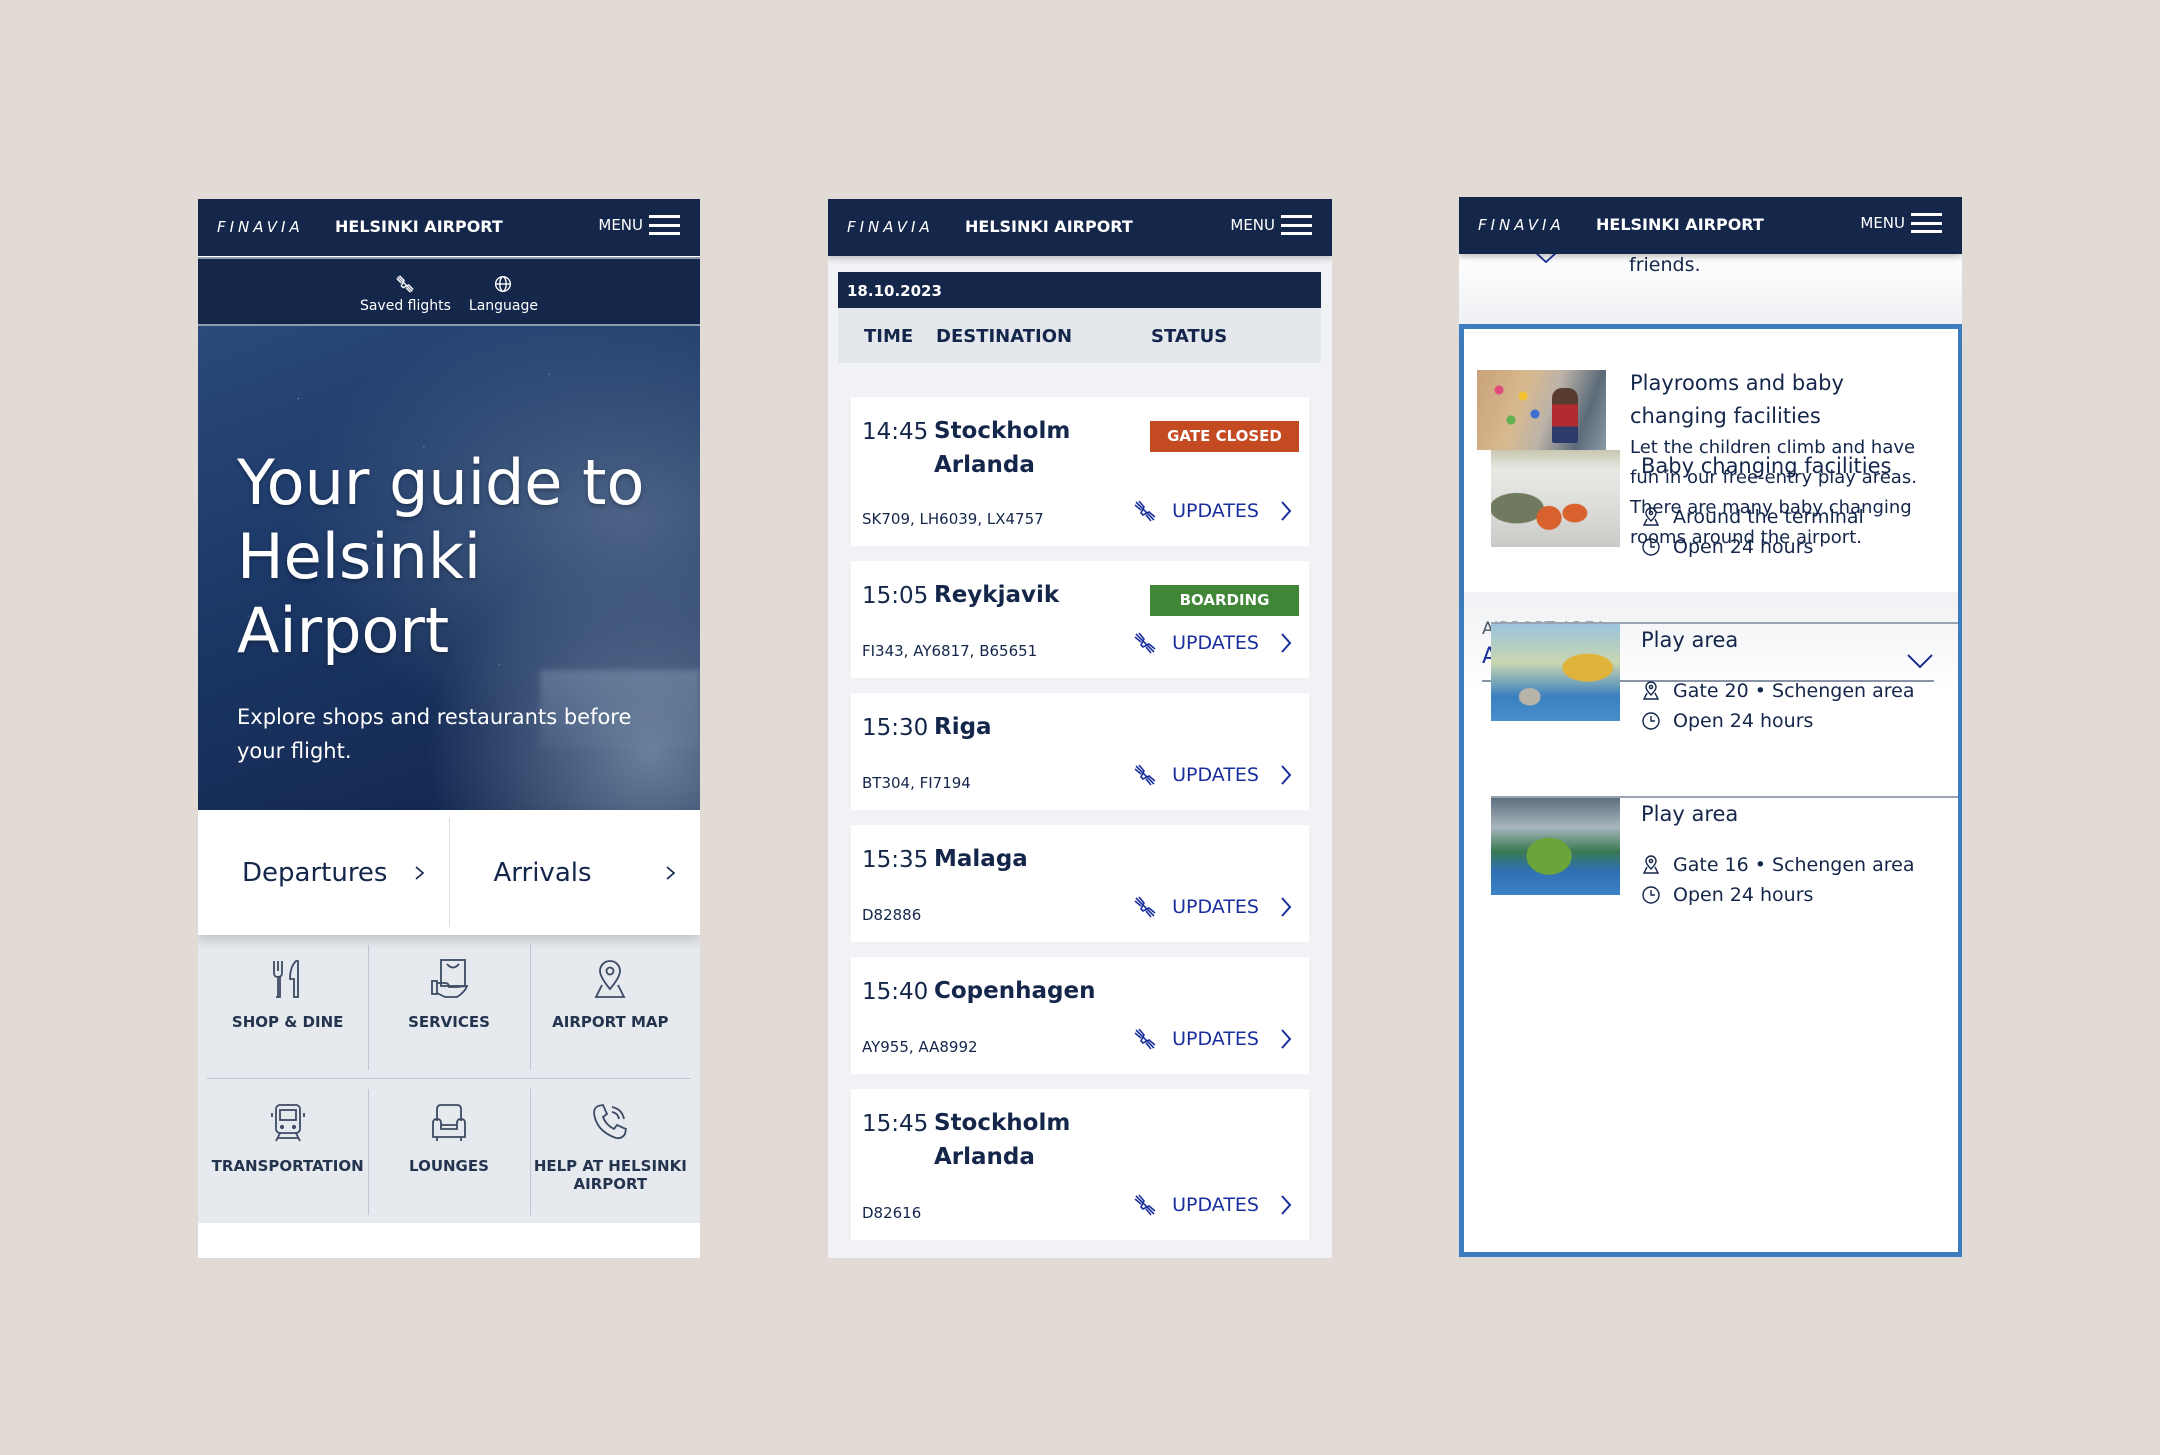 Image resolution: width=2160 pixels, height=1455 pixels. I want to click on previous-section: friends., so click(1710, 287).